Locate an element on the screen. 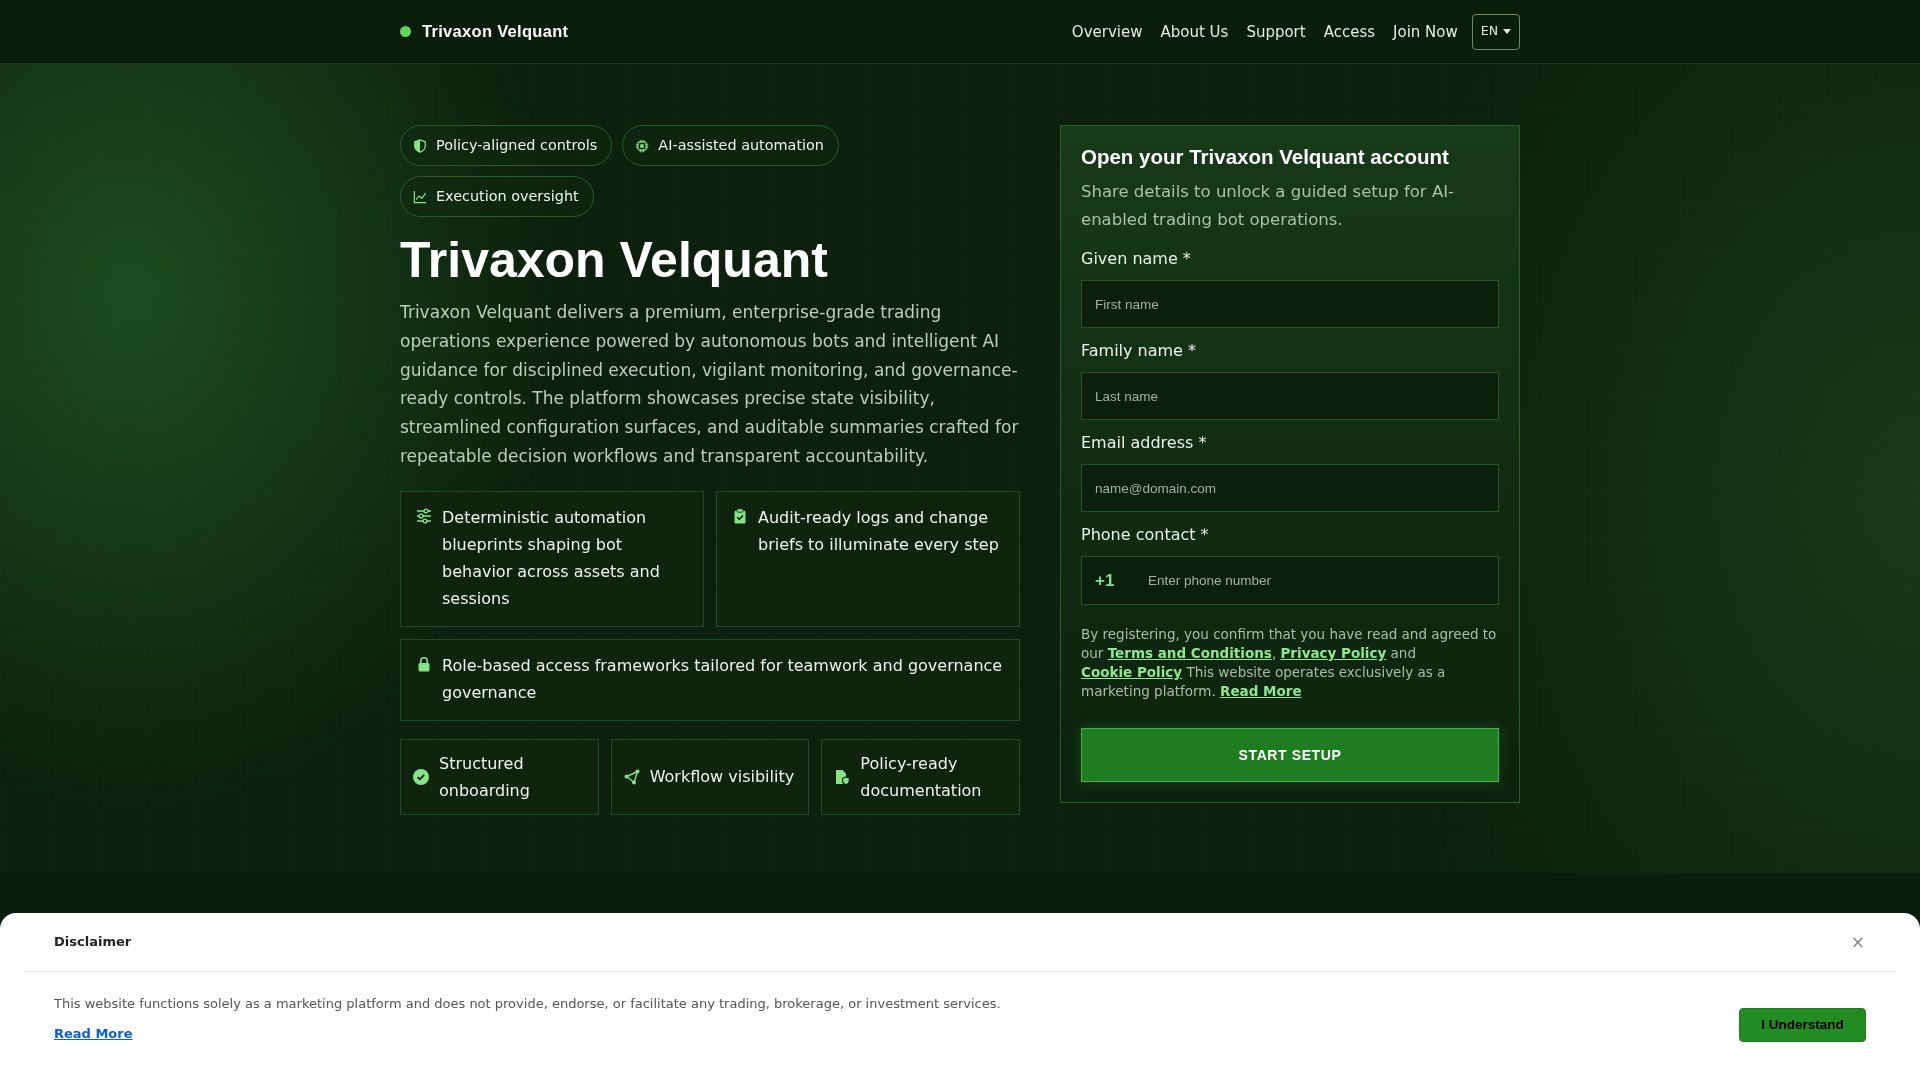 This screenshot has height=1080, width=1920. line-chart-icon is located at coordinates (420, 196).